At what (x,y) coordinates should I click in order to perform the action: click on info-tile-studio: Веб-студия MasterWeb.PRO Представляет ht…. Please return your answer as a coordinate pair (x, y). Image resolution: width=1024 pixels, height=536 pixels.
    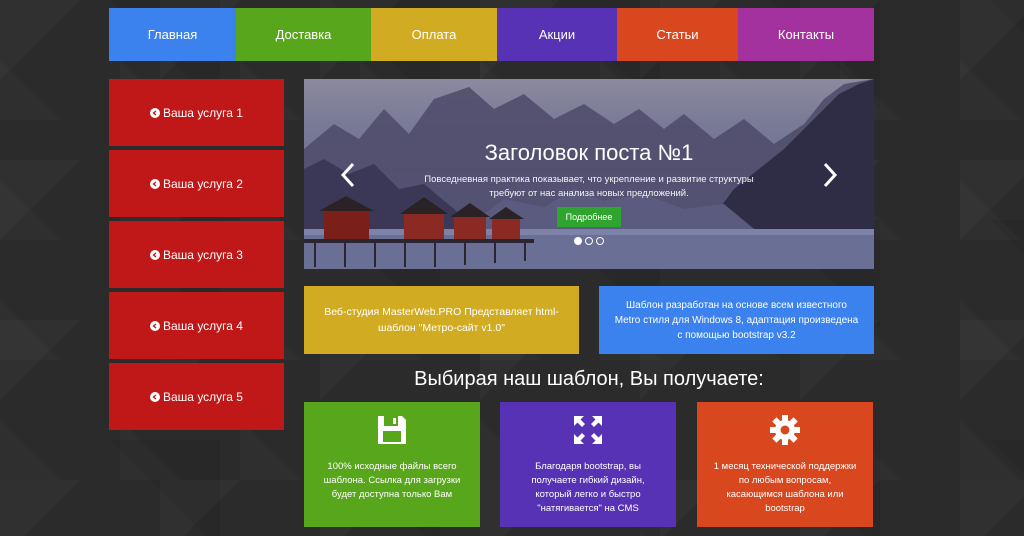
    Looking at the image, I should click on (441, 320).